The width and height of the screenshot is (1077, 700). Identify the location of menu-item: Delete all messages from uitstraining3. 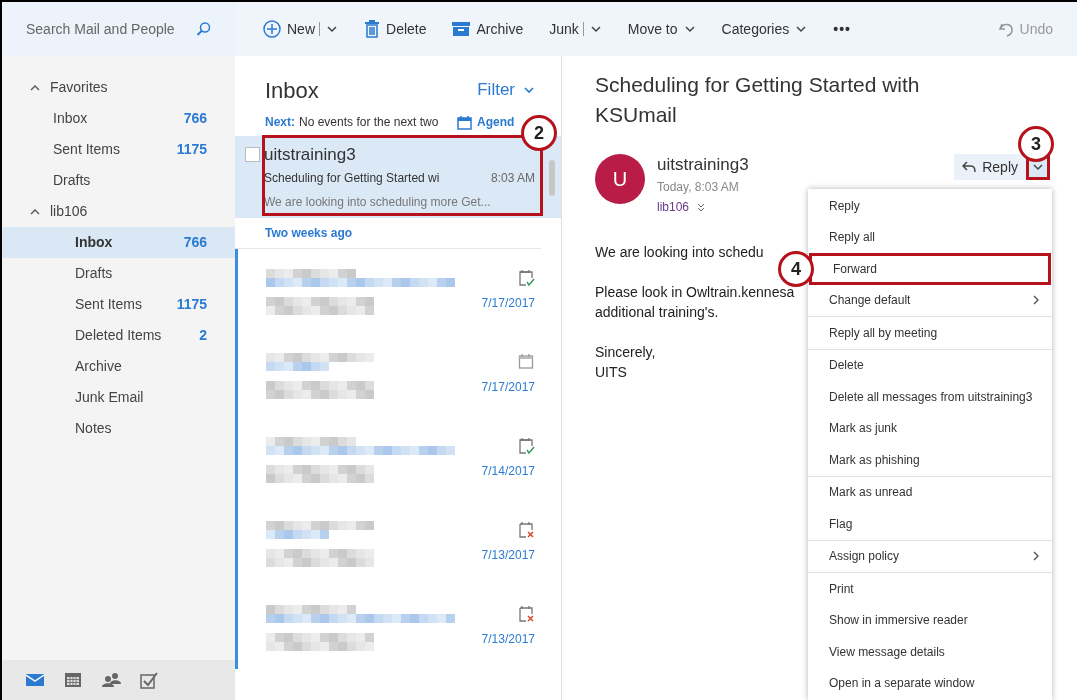
(930, 397).